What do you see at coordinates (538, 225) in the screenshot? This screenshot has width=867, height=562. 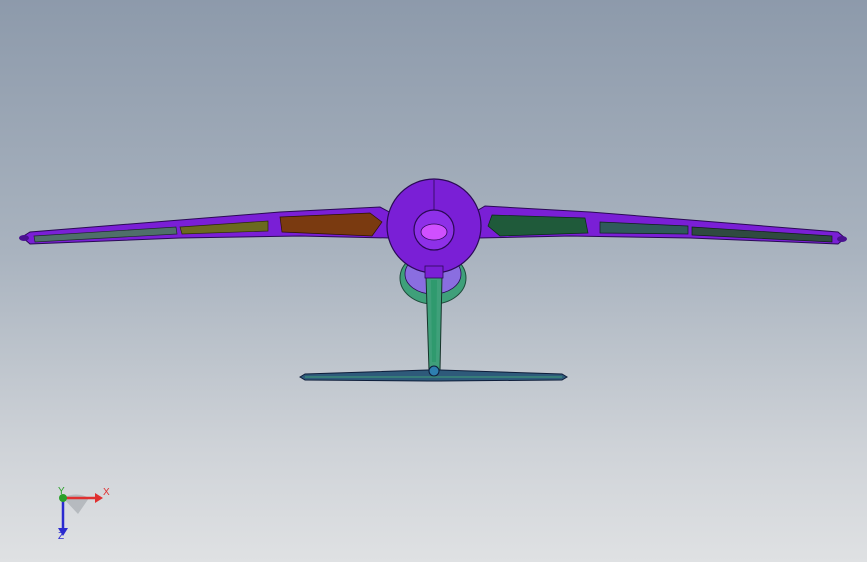 I see `right-wing-panel-inner` at bounding box center [538, 225].